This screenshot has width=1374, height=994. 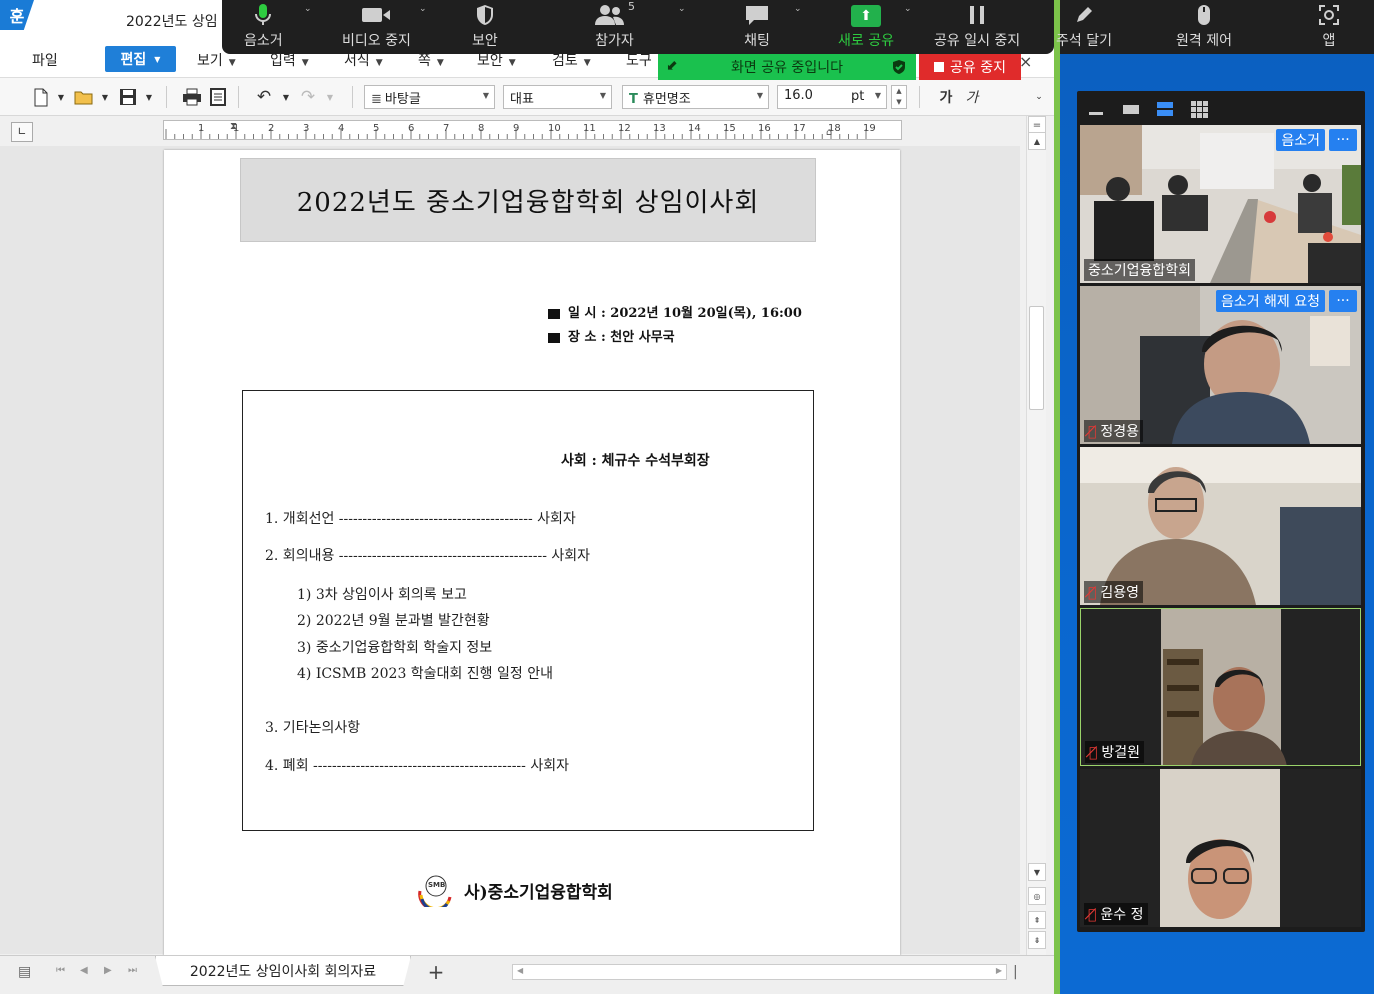 What do you see at coordinates (633, 99) in the screenshot?
I see `truetype-font-icon: T` at bounding box center [633, 99].